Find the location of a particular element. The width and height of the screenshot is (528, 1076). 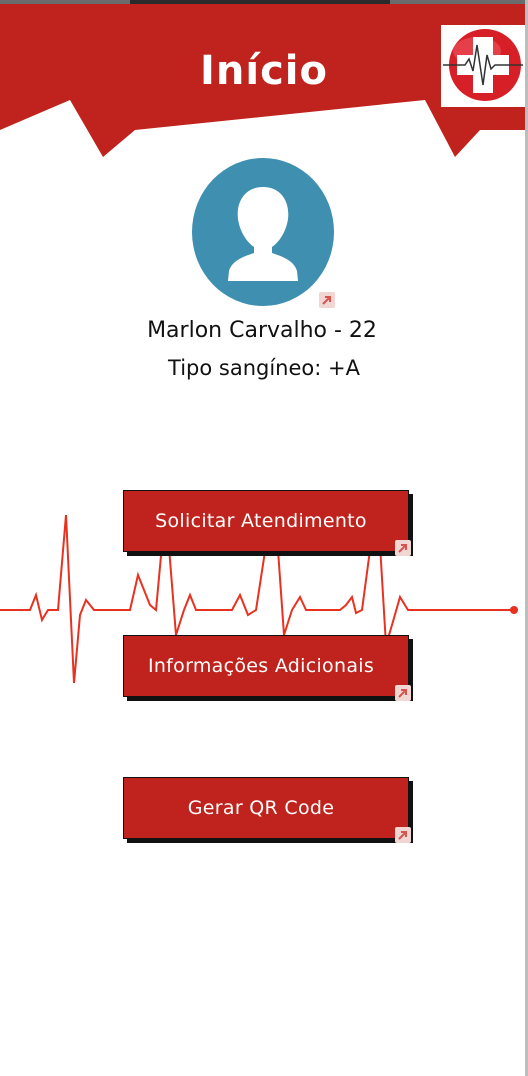

device-top-bar is located at coordinates (264, 2).